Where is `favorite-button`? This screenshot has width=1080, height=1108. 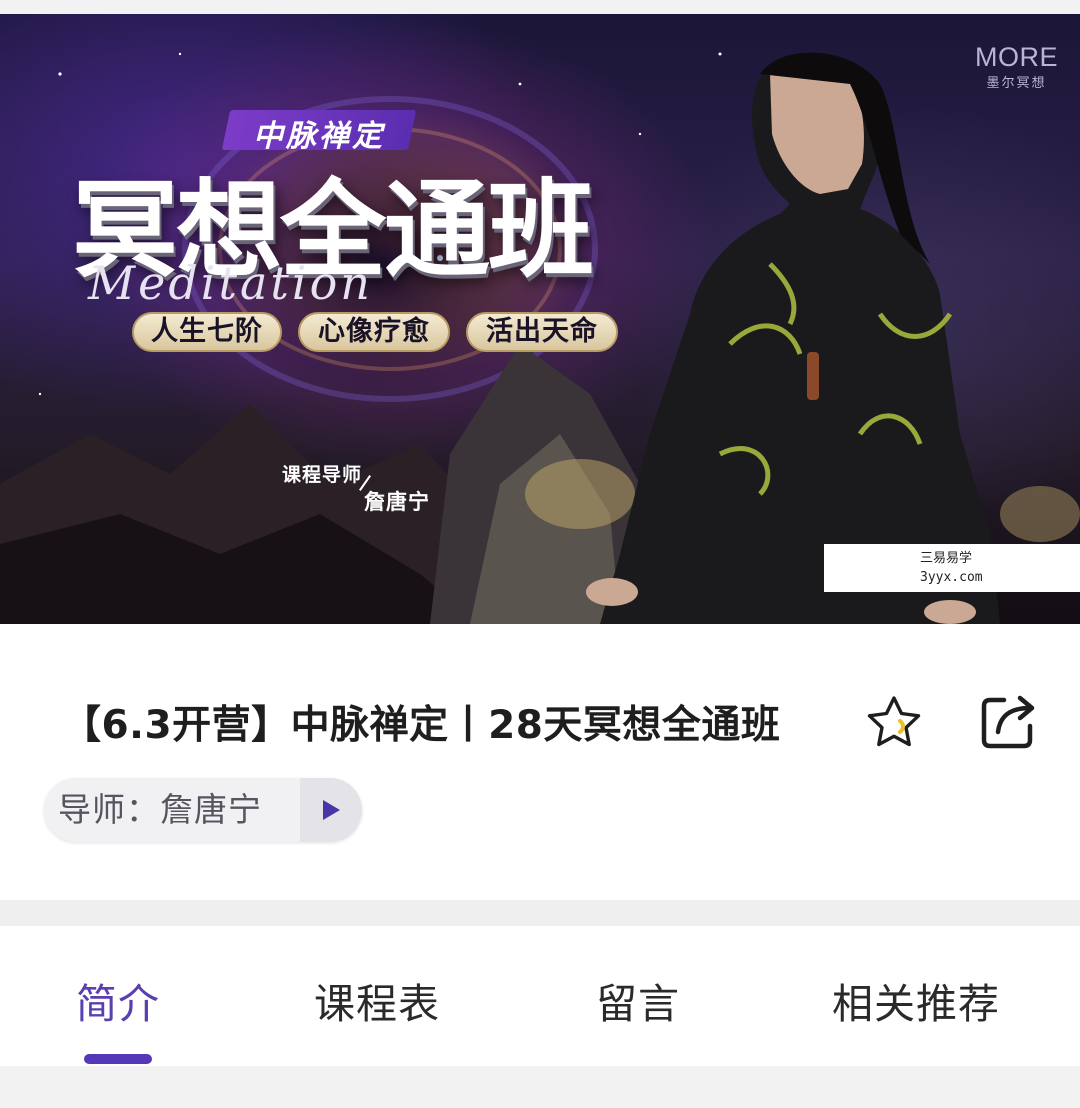 favorite-button is located at coordinates (894, 722).